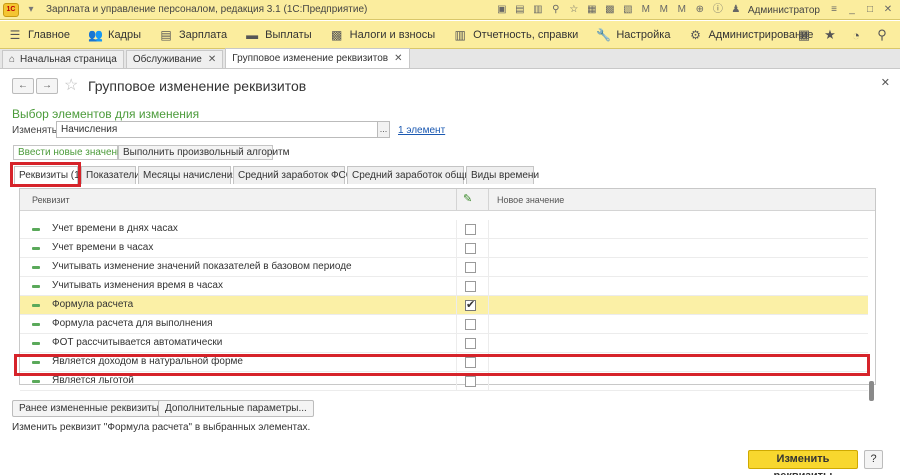 The image size is (900, 475). I want to click on sections-tools: ▦ ★ ◔ ⚲, so click(848, 35).